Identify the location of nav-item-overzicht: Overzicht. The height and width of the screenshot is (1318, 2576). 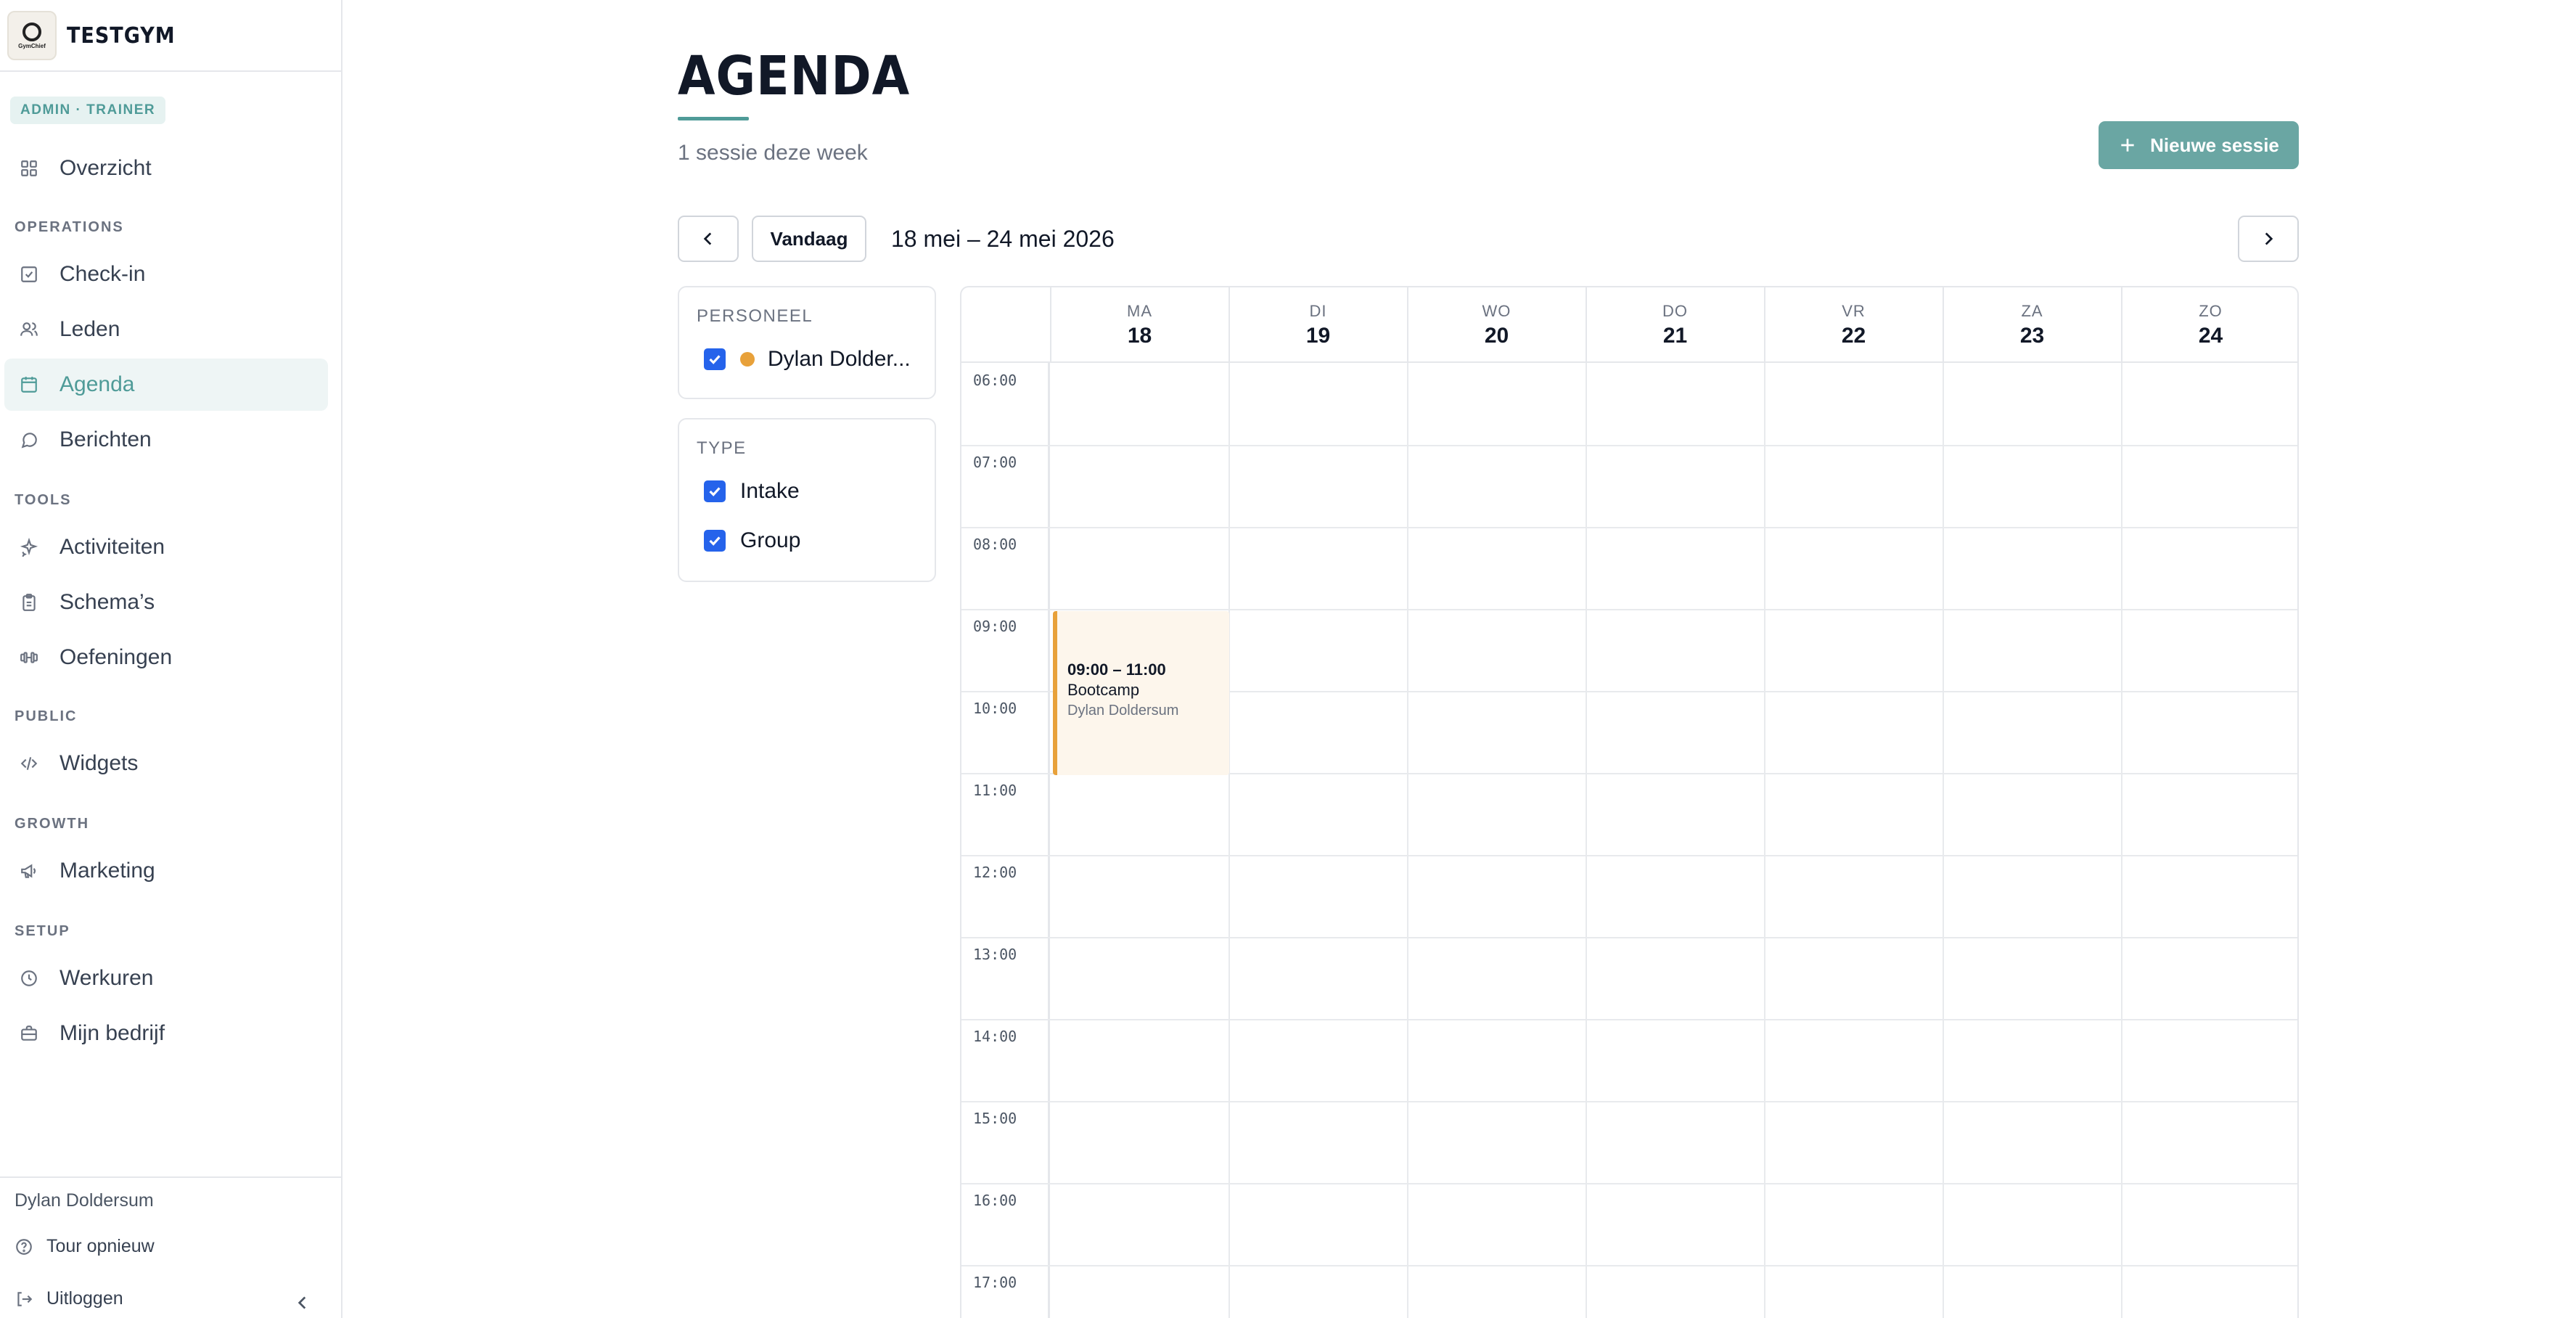
(166, 168).